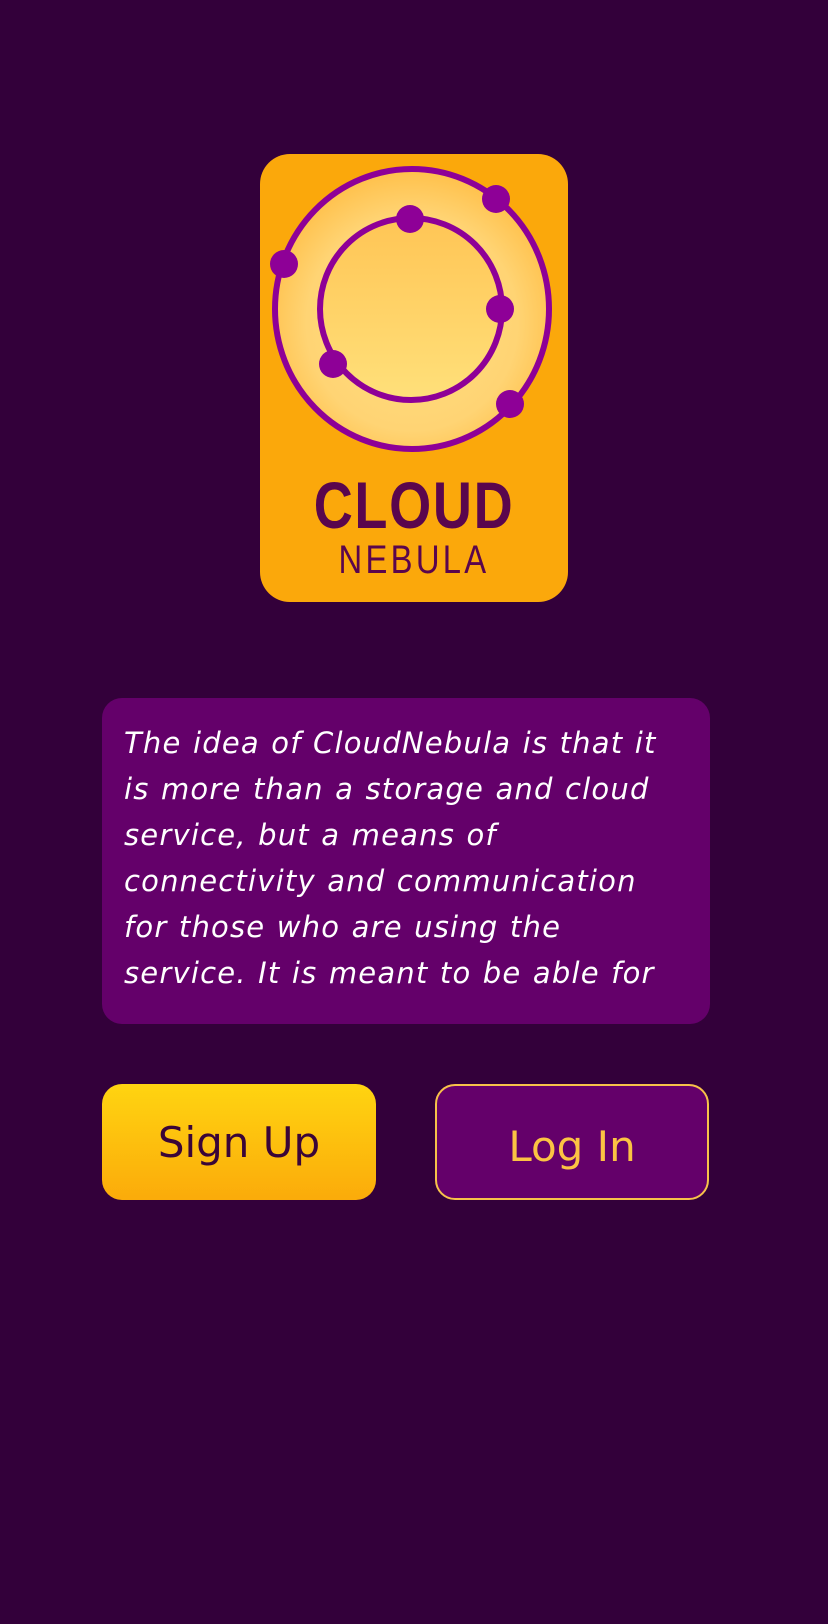  Describe the element at coordinates (414, 505) in the screenshot. I see `logo-title: CLOUD` at that location.